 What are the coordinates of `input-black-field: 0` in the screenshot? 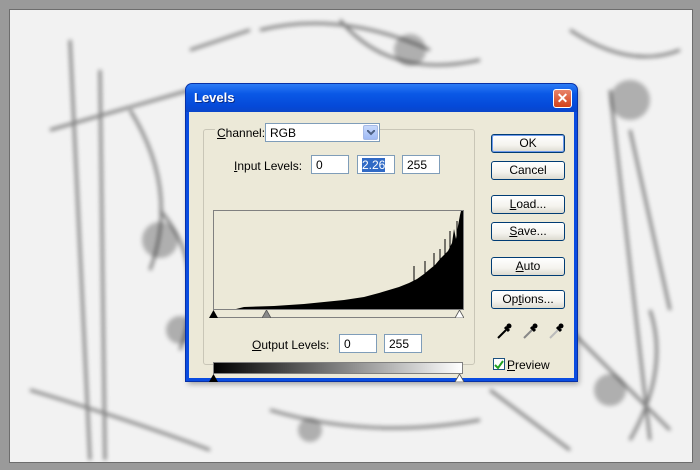 It's located at (330, 164).